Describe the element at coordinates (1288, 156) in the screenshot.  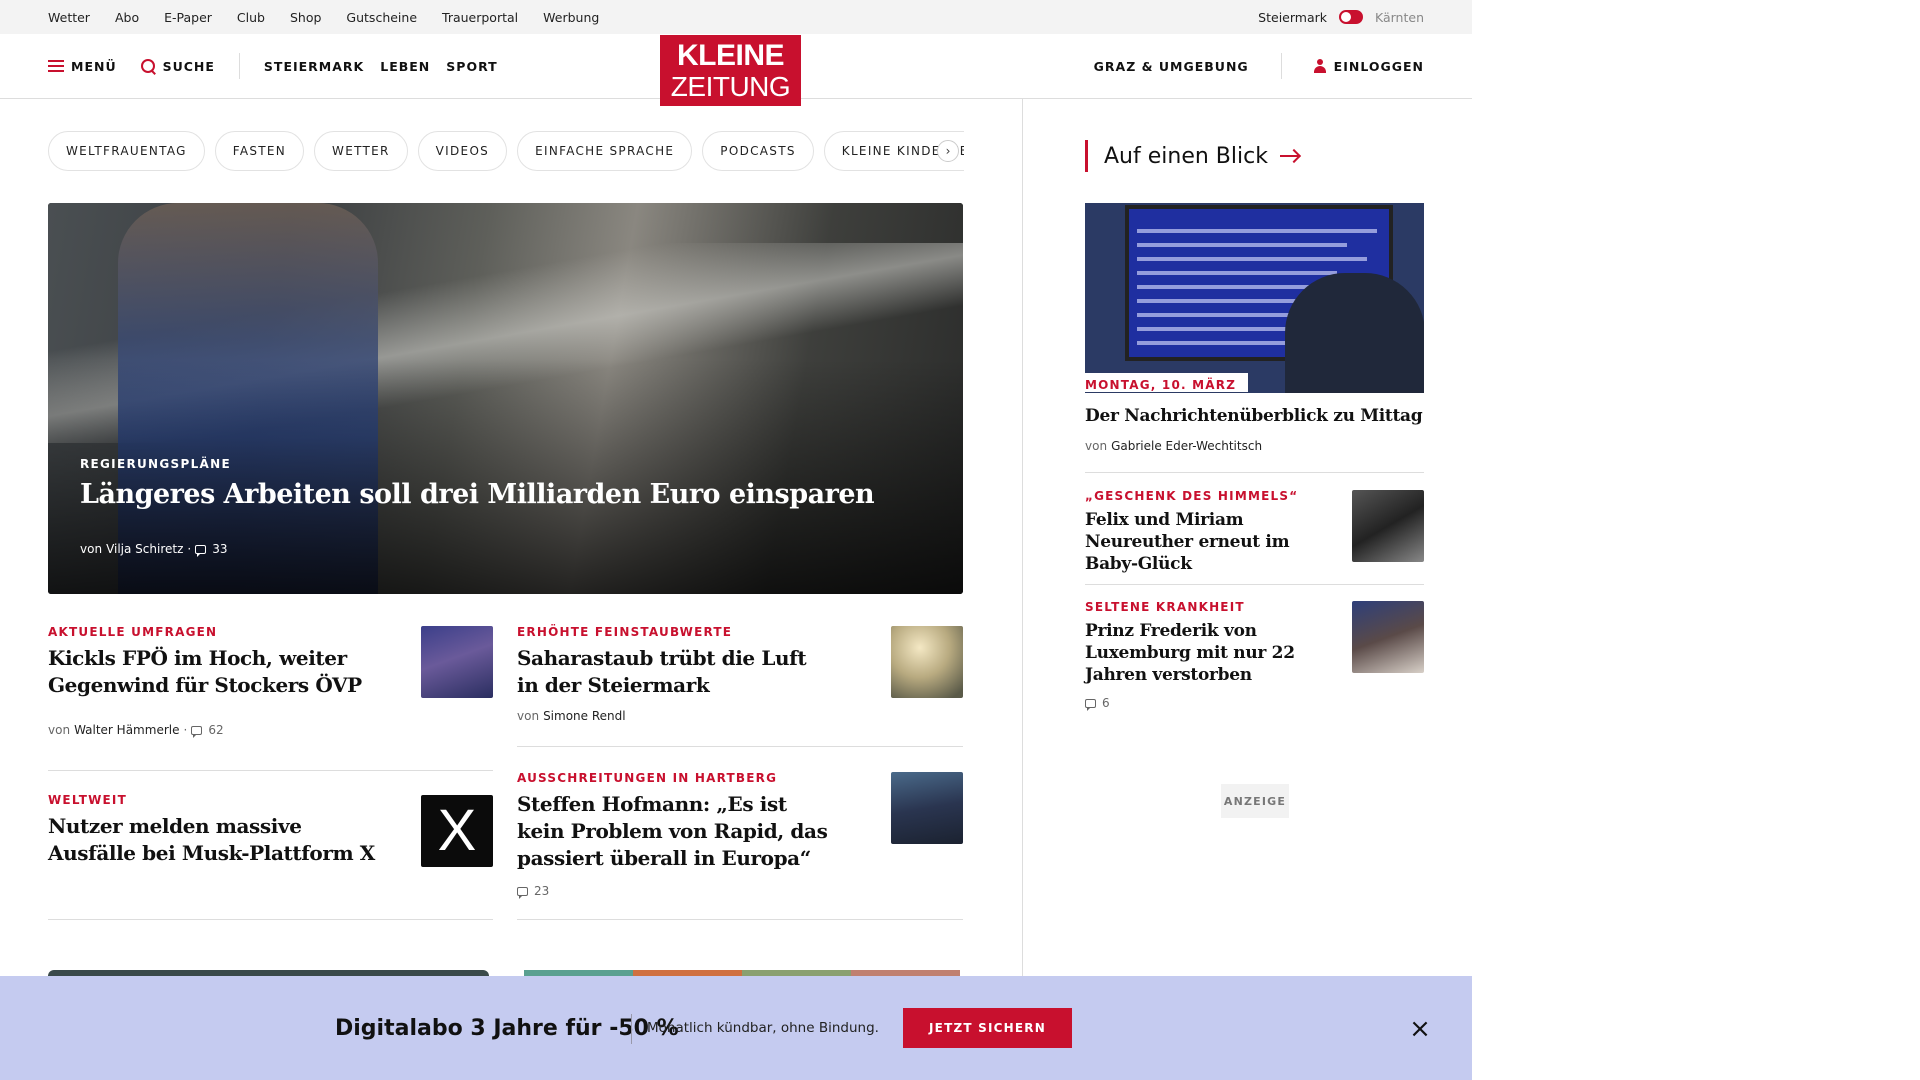
I see `arrow-right-icon` at that location.